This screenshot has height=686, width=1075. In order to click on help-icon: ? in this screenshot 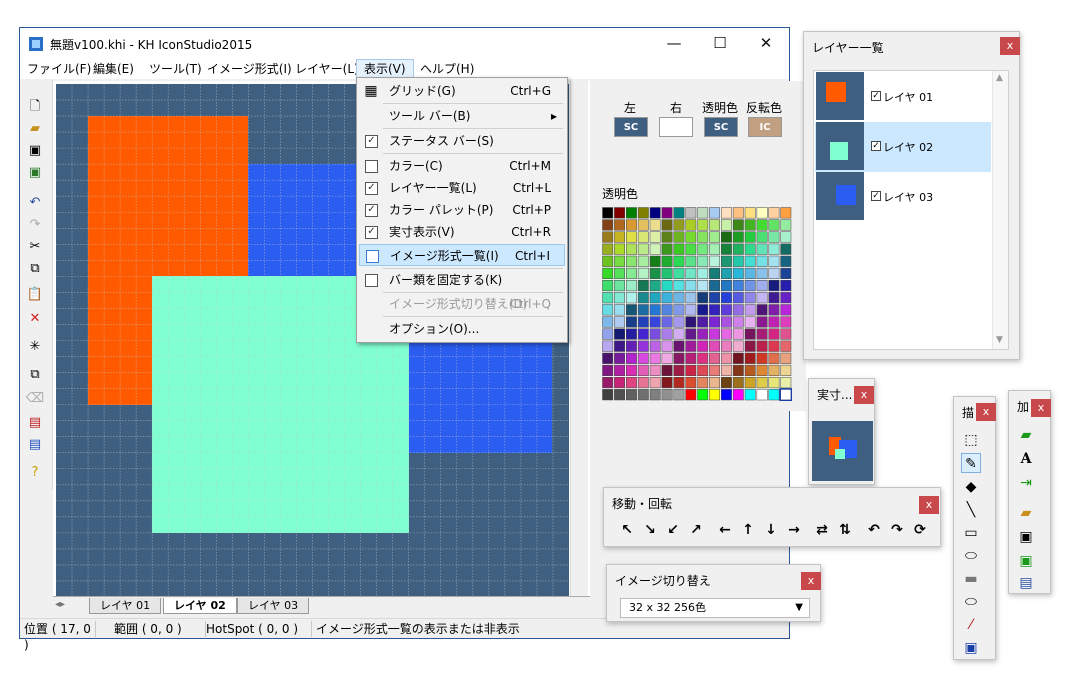, I will do `click(35, 473)`.